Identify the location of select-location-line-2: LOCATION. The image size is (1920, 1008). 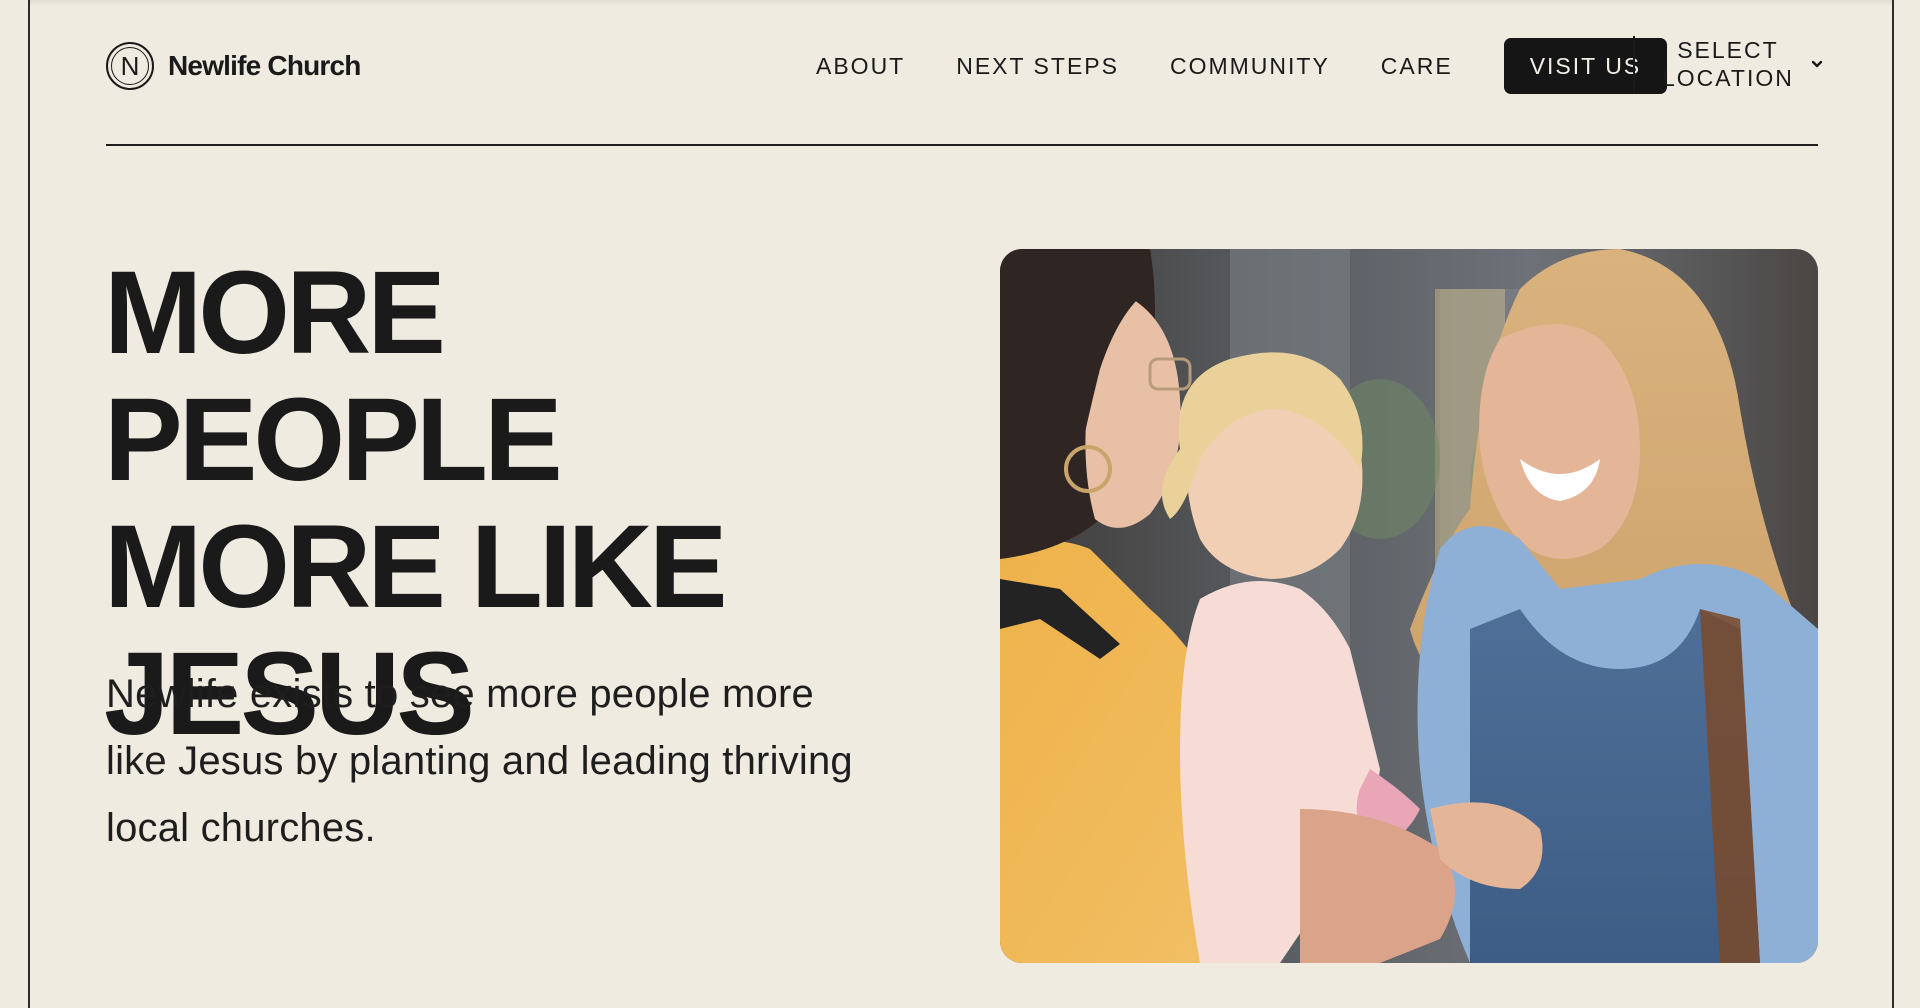
(1728, 78).